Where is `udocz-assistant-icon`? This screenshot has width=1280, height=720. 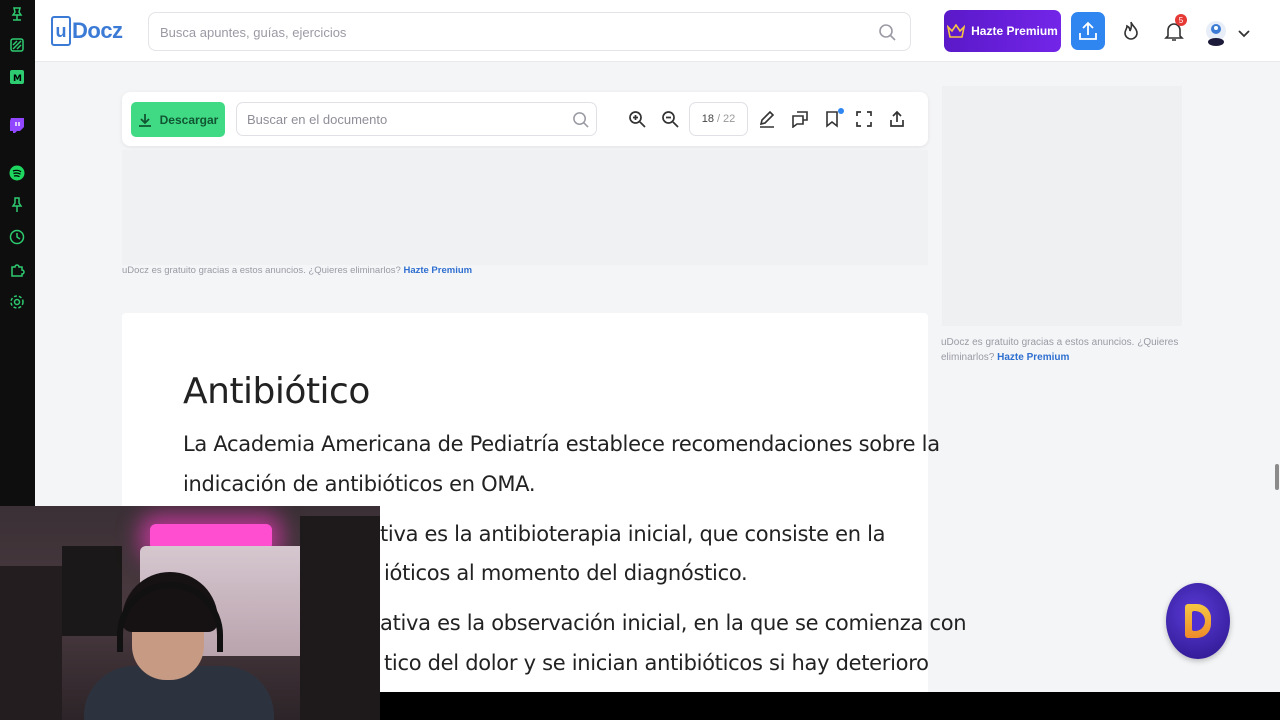
udocz-assistant-icon is located at coordinates (1198, 621).